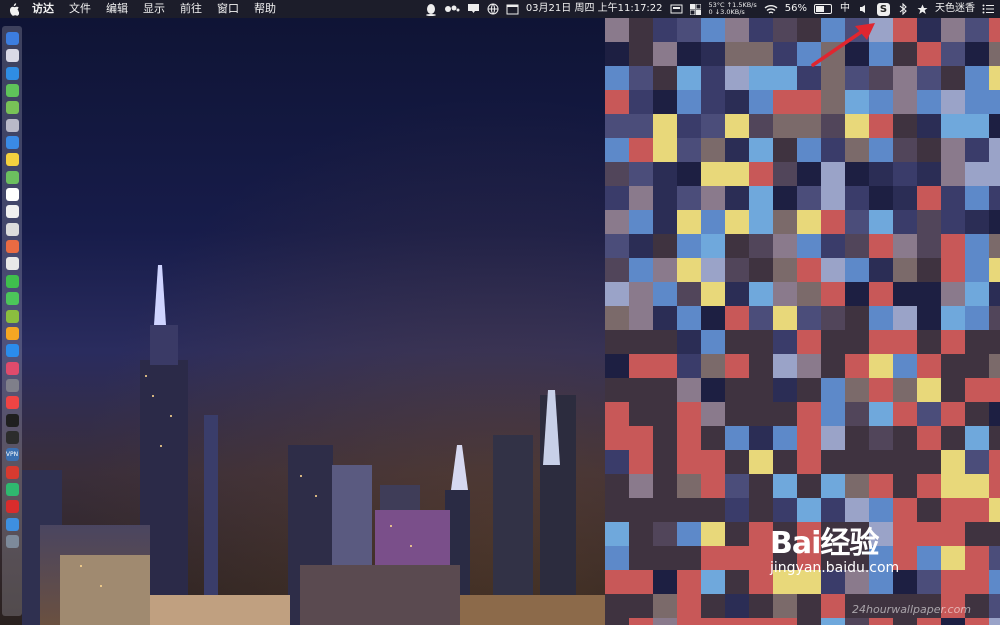 This screenshot has width=1000, height=625. What do you see at coordinates (771, 9) in the screenshot?
I see `wifi-icon` at bounding box center [771, 9].